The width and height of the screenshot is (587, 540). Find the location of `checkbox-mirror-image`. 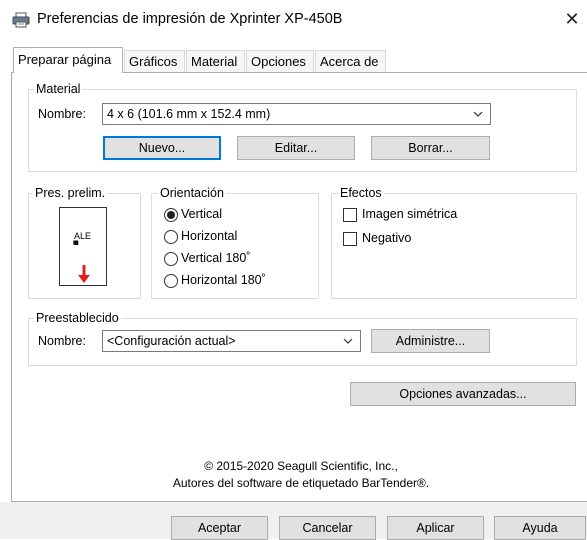

checkbox-mirror-image is located at coordinates (350, 215).